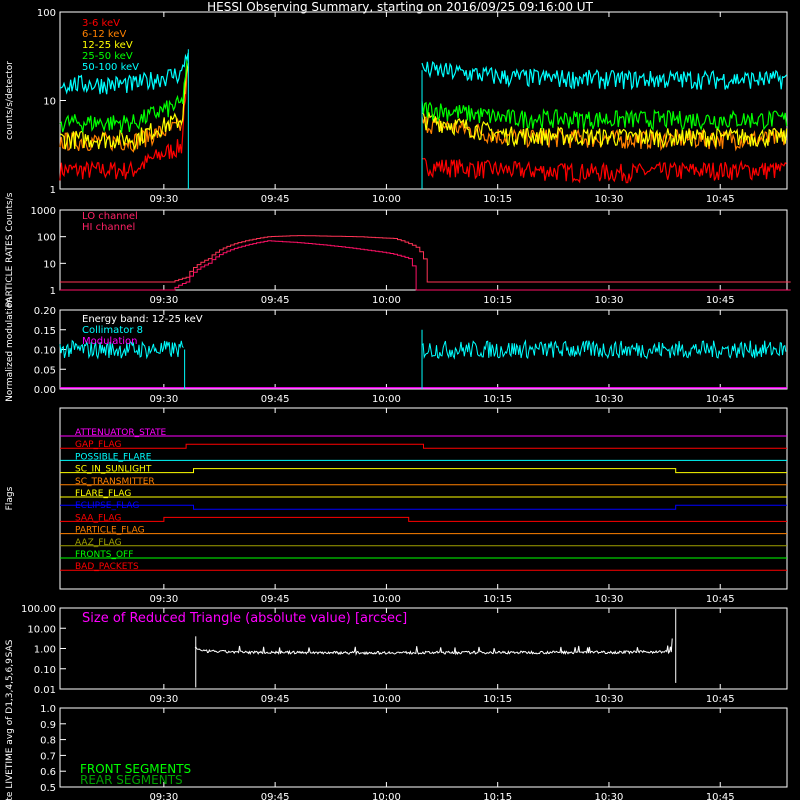  What do you see at coordinates (45, 650) in the screenshot?
I see `y-tick-label: 1.00` at bounding box center [45, 650].